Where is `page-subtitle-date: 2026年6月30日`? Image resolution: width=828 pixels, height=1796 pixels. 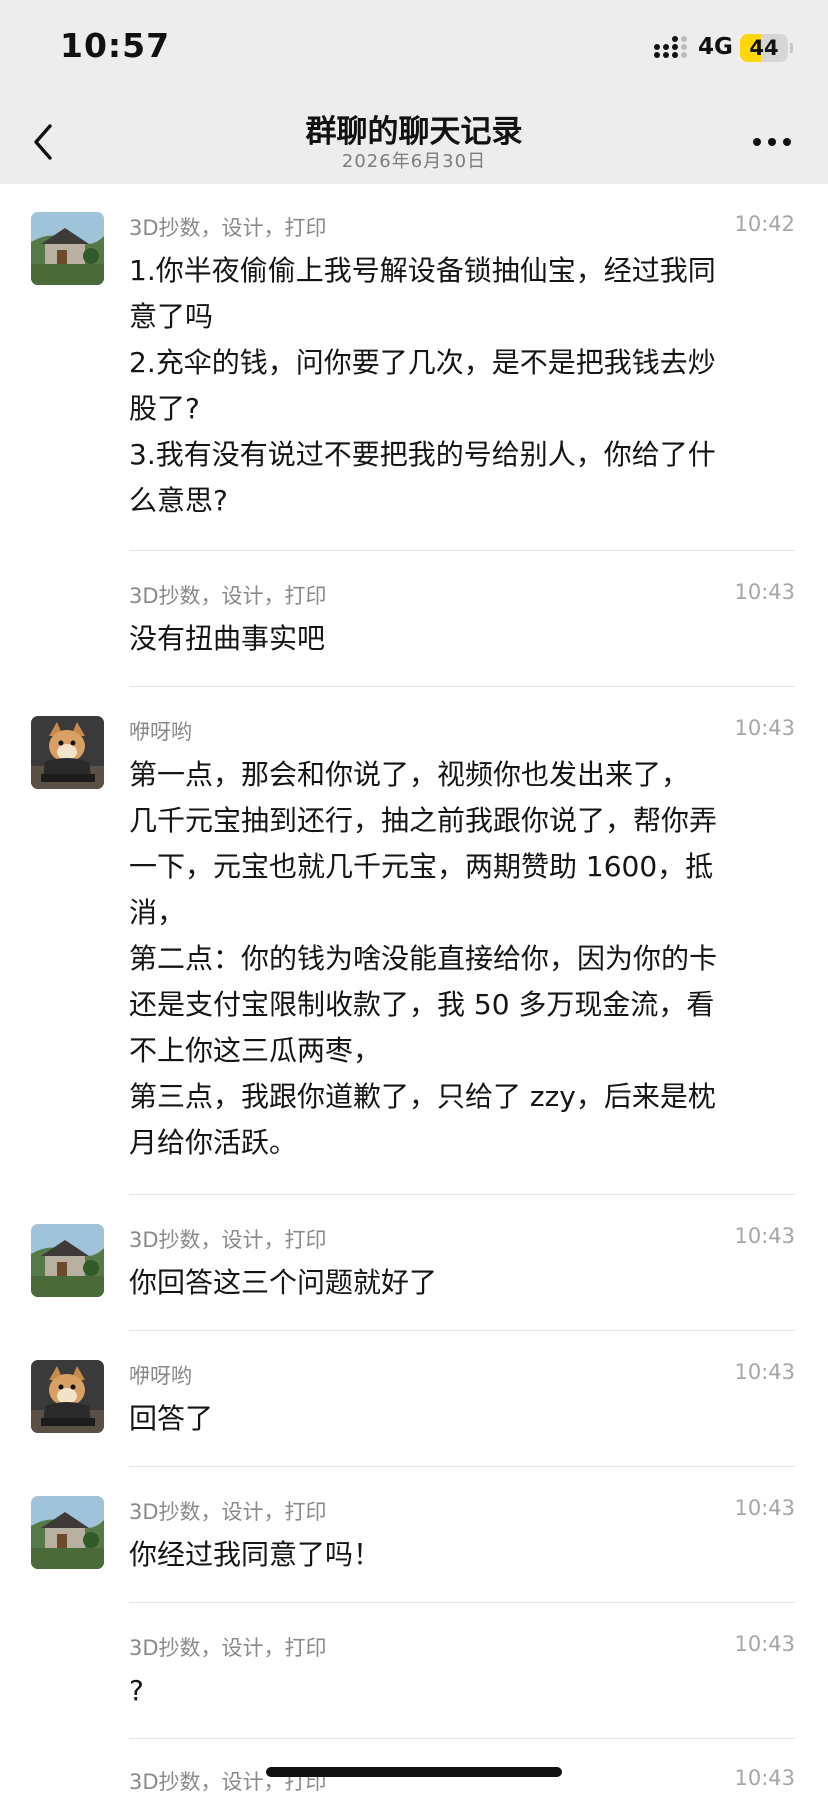 page-subtitle-date: 2026年6月30日 is located at coordinates (414, 161).